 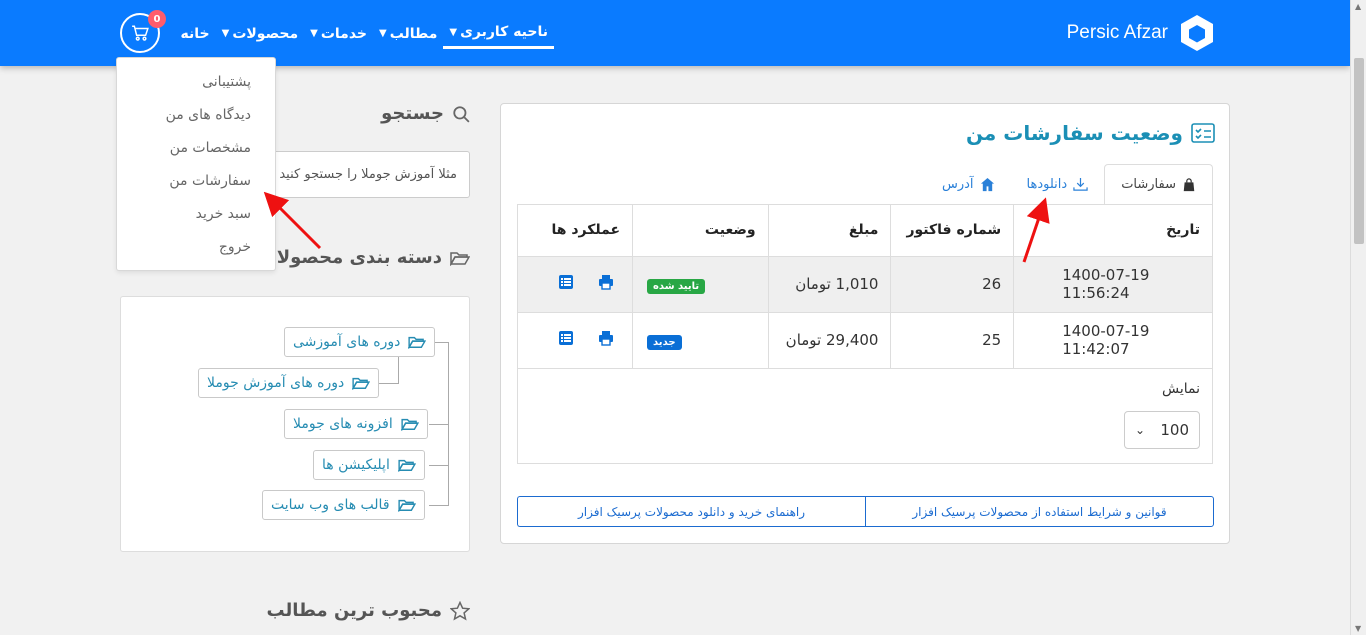 I want to click on nav-services: خدمات ▼, so click(x=338, y=33).